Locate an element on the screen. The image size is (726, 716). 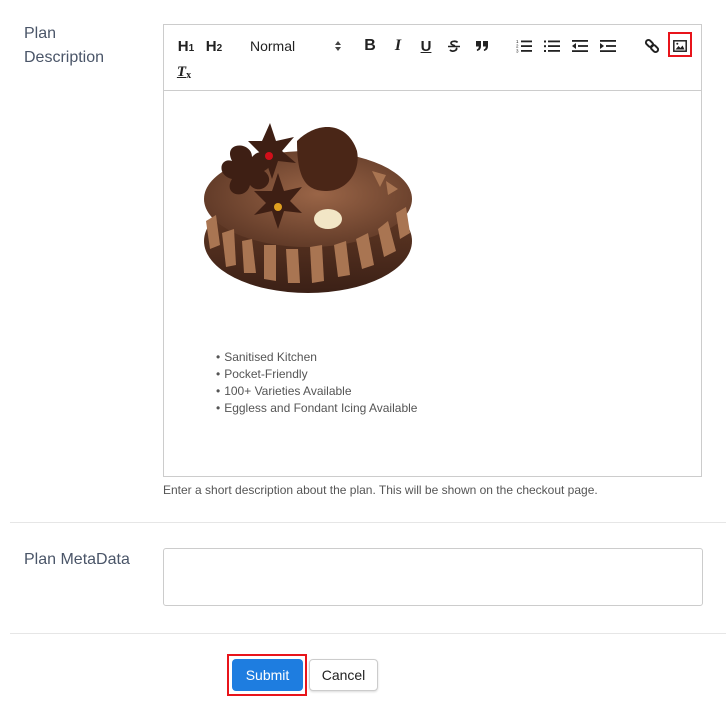
link-button is located at coordinates (652, 46).